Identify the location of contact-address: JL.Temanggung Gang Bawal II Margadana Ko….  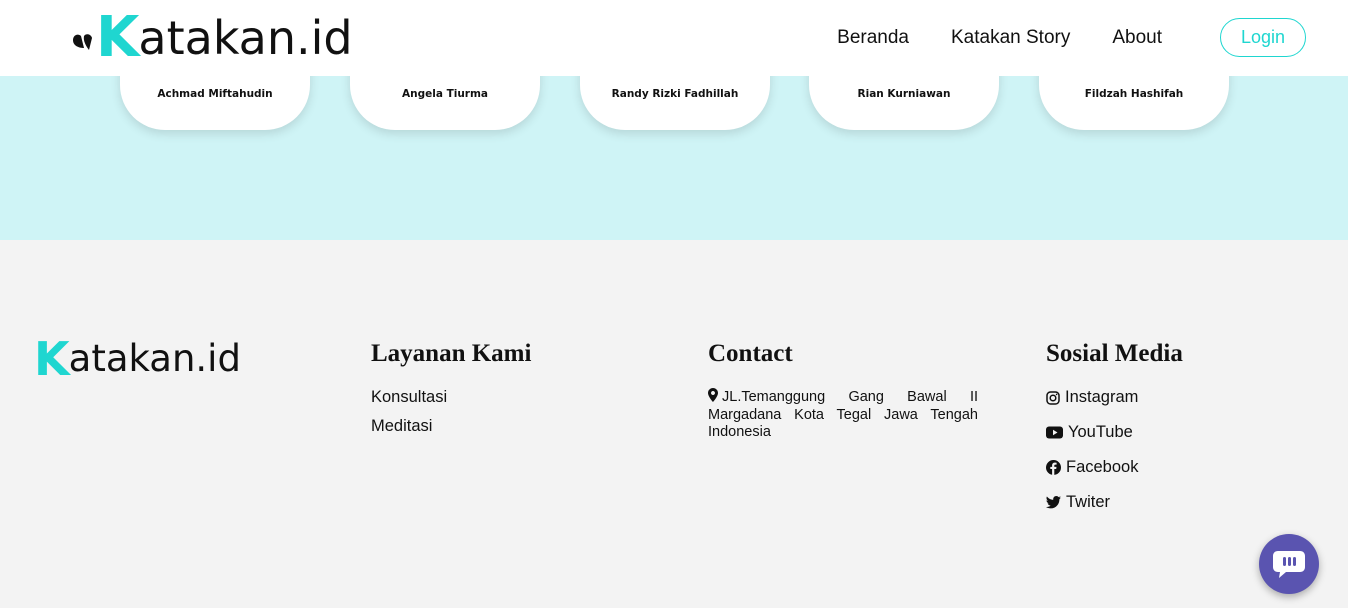
(843, 414).